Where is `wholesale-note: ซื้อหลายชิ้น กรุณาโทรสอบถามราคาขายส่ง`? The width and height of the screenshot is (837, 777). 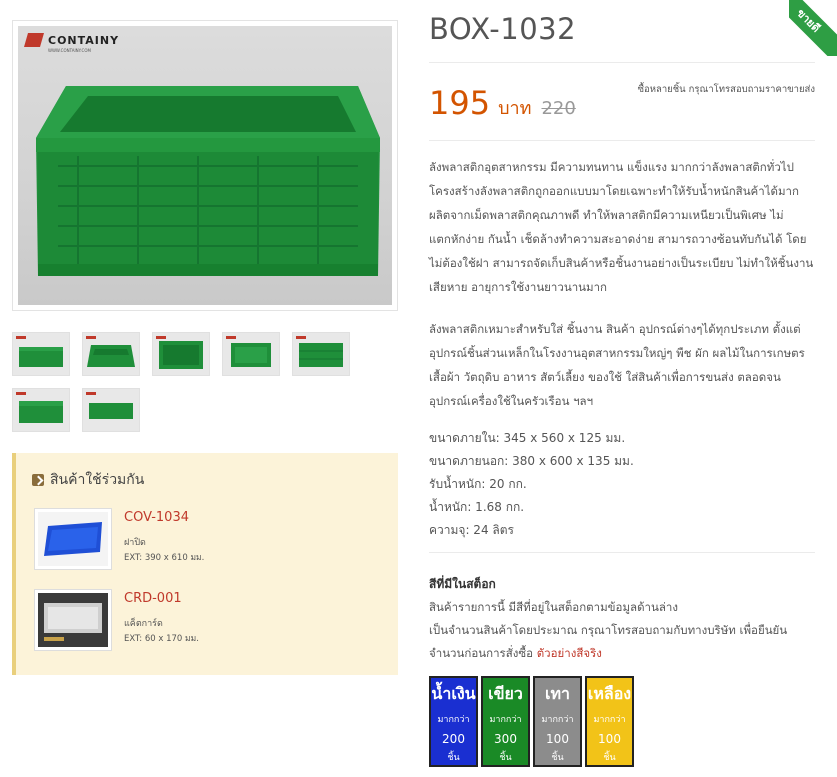
wholesale-note: ซื้อหลายชิ้น กรุณาโทรสอบถามราคาขายส่ง is located at coordinates (726, 89).